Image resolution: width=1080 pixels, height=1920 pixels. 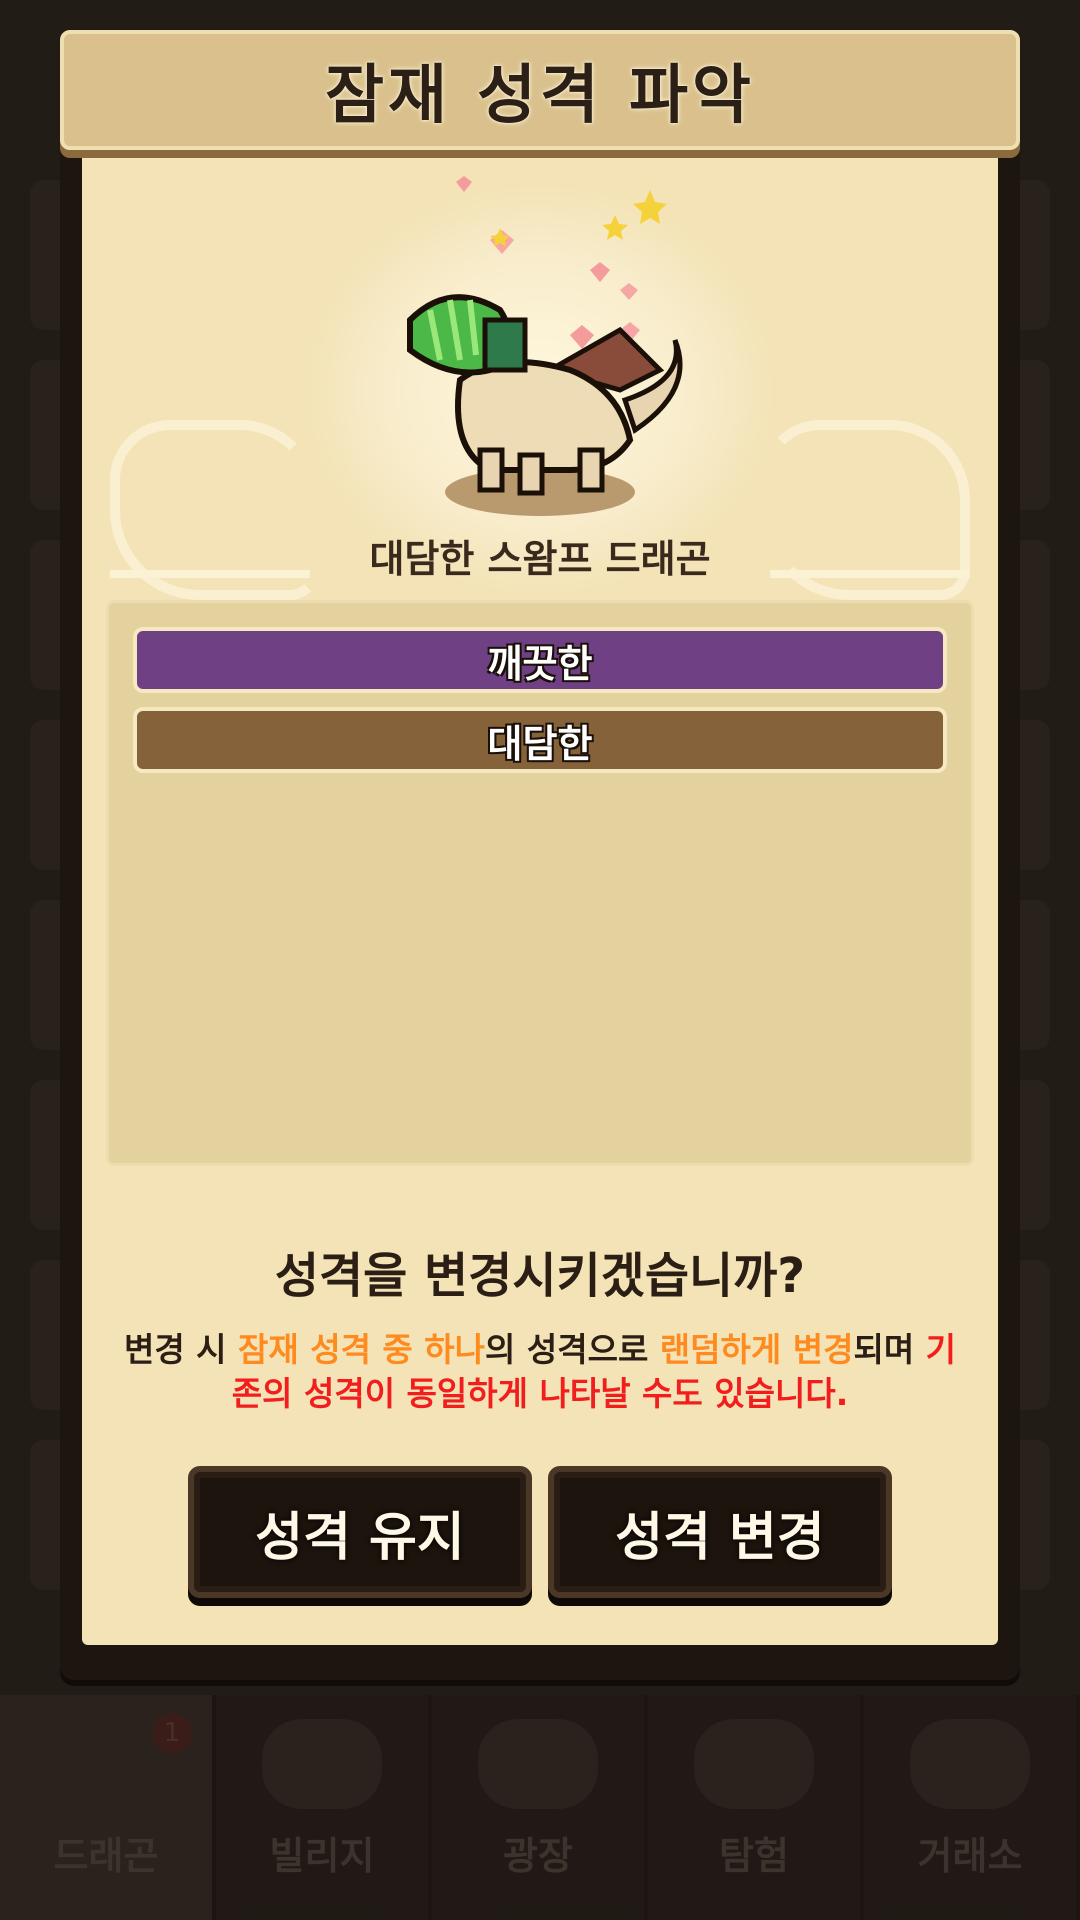 I want to click on notice-text: 변경 시, so click(x=181, y=1349).